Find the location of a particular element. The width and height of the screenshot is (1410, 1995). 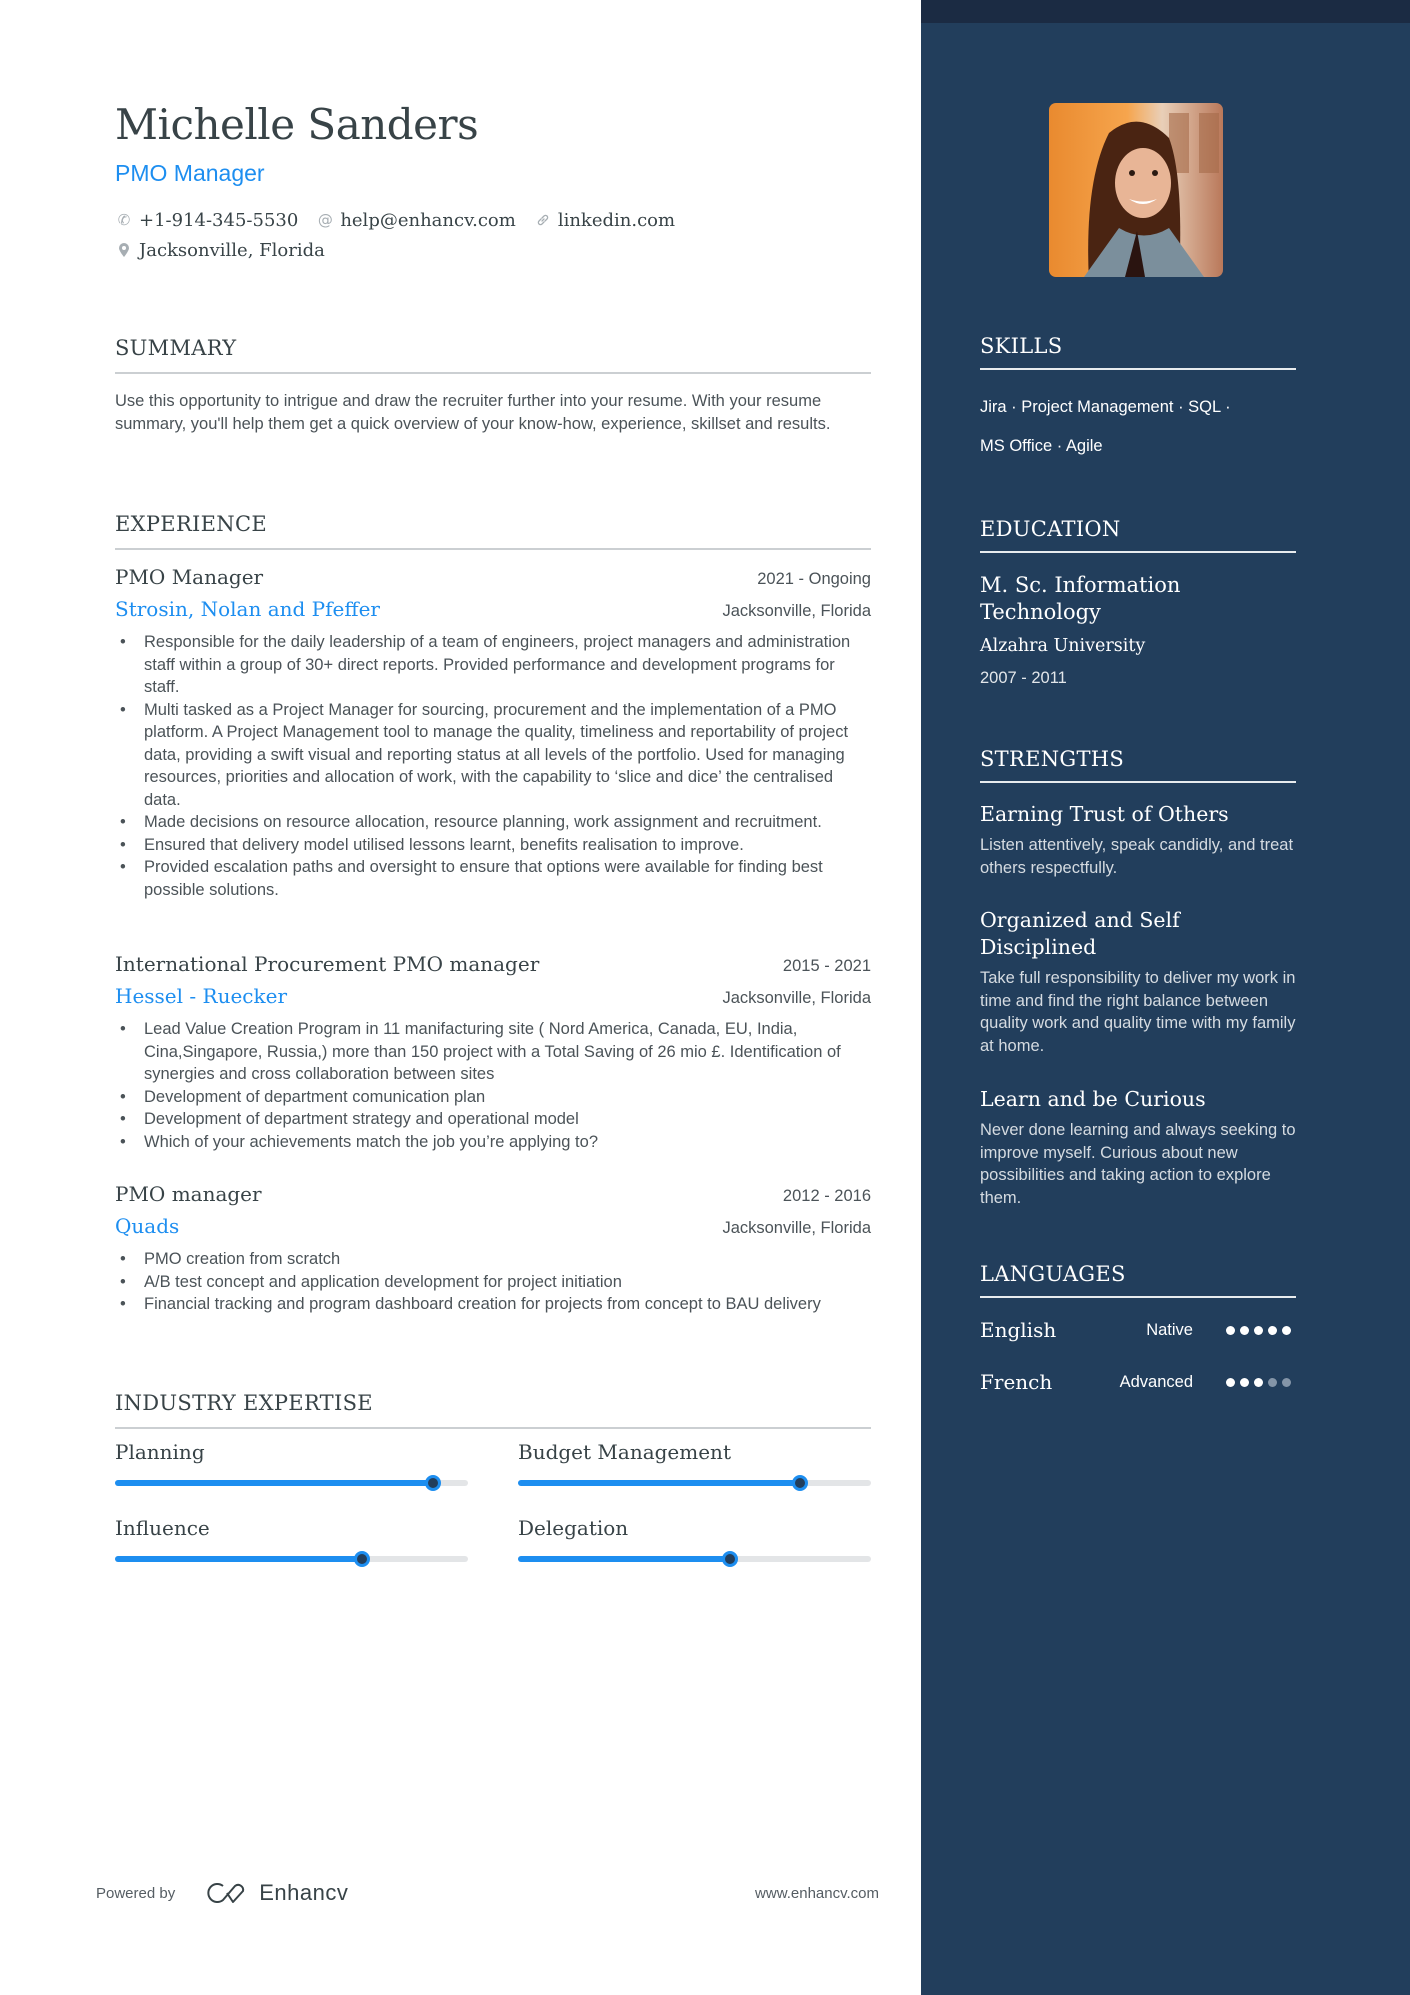

strengths-heading: STRENGTHS is located at coordinates (1138, 765).